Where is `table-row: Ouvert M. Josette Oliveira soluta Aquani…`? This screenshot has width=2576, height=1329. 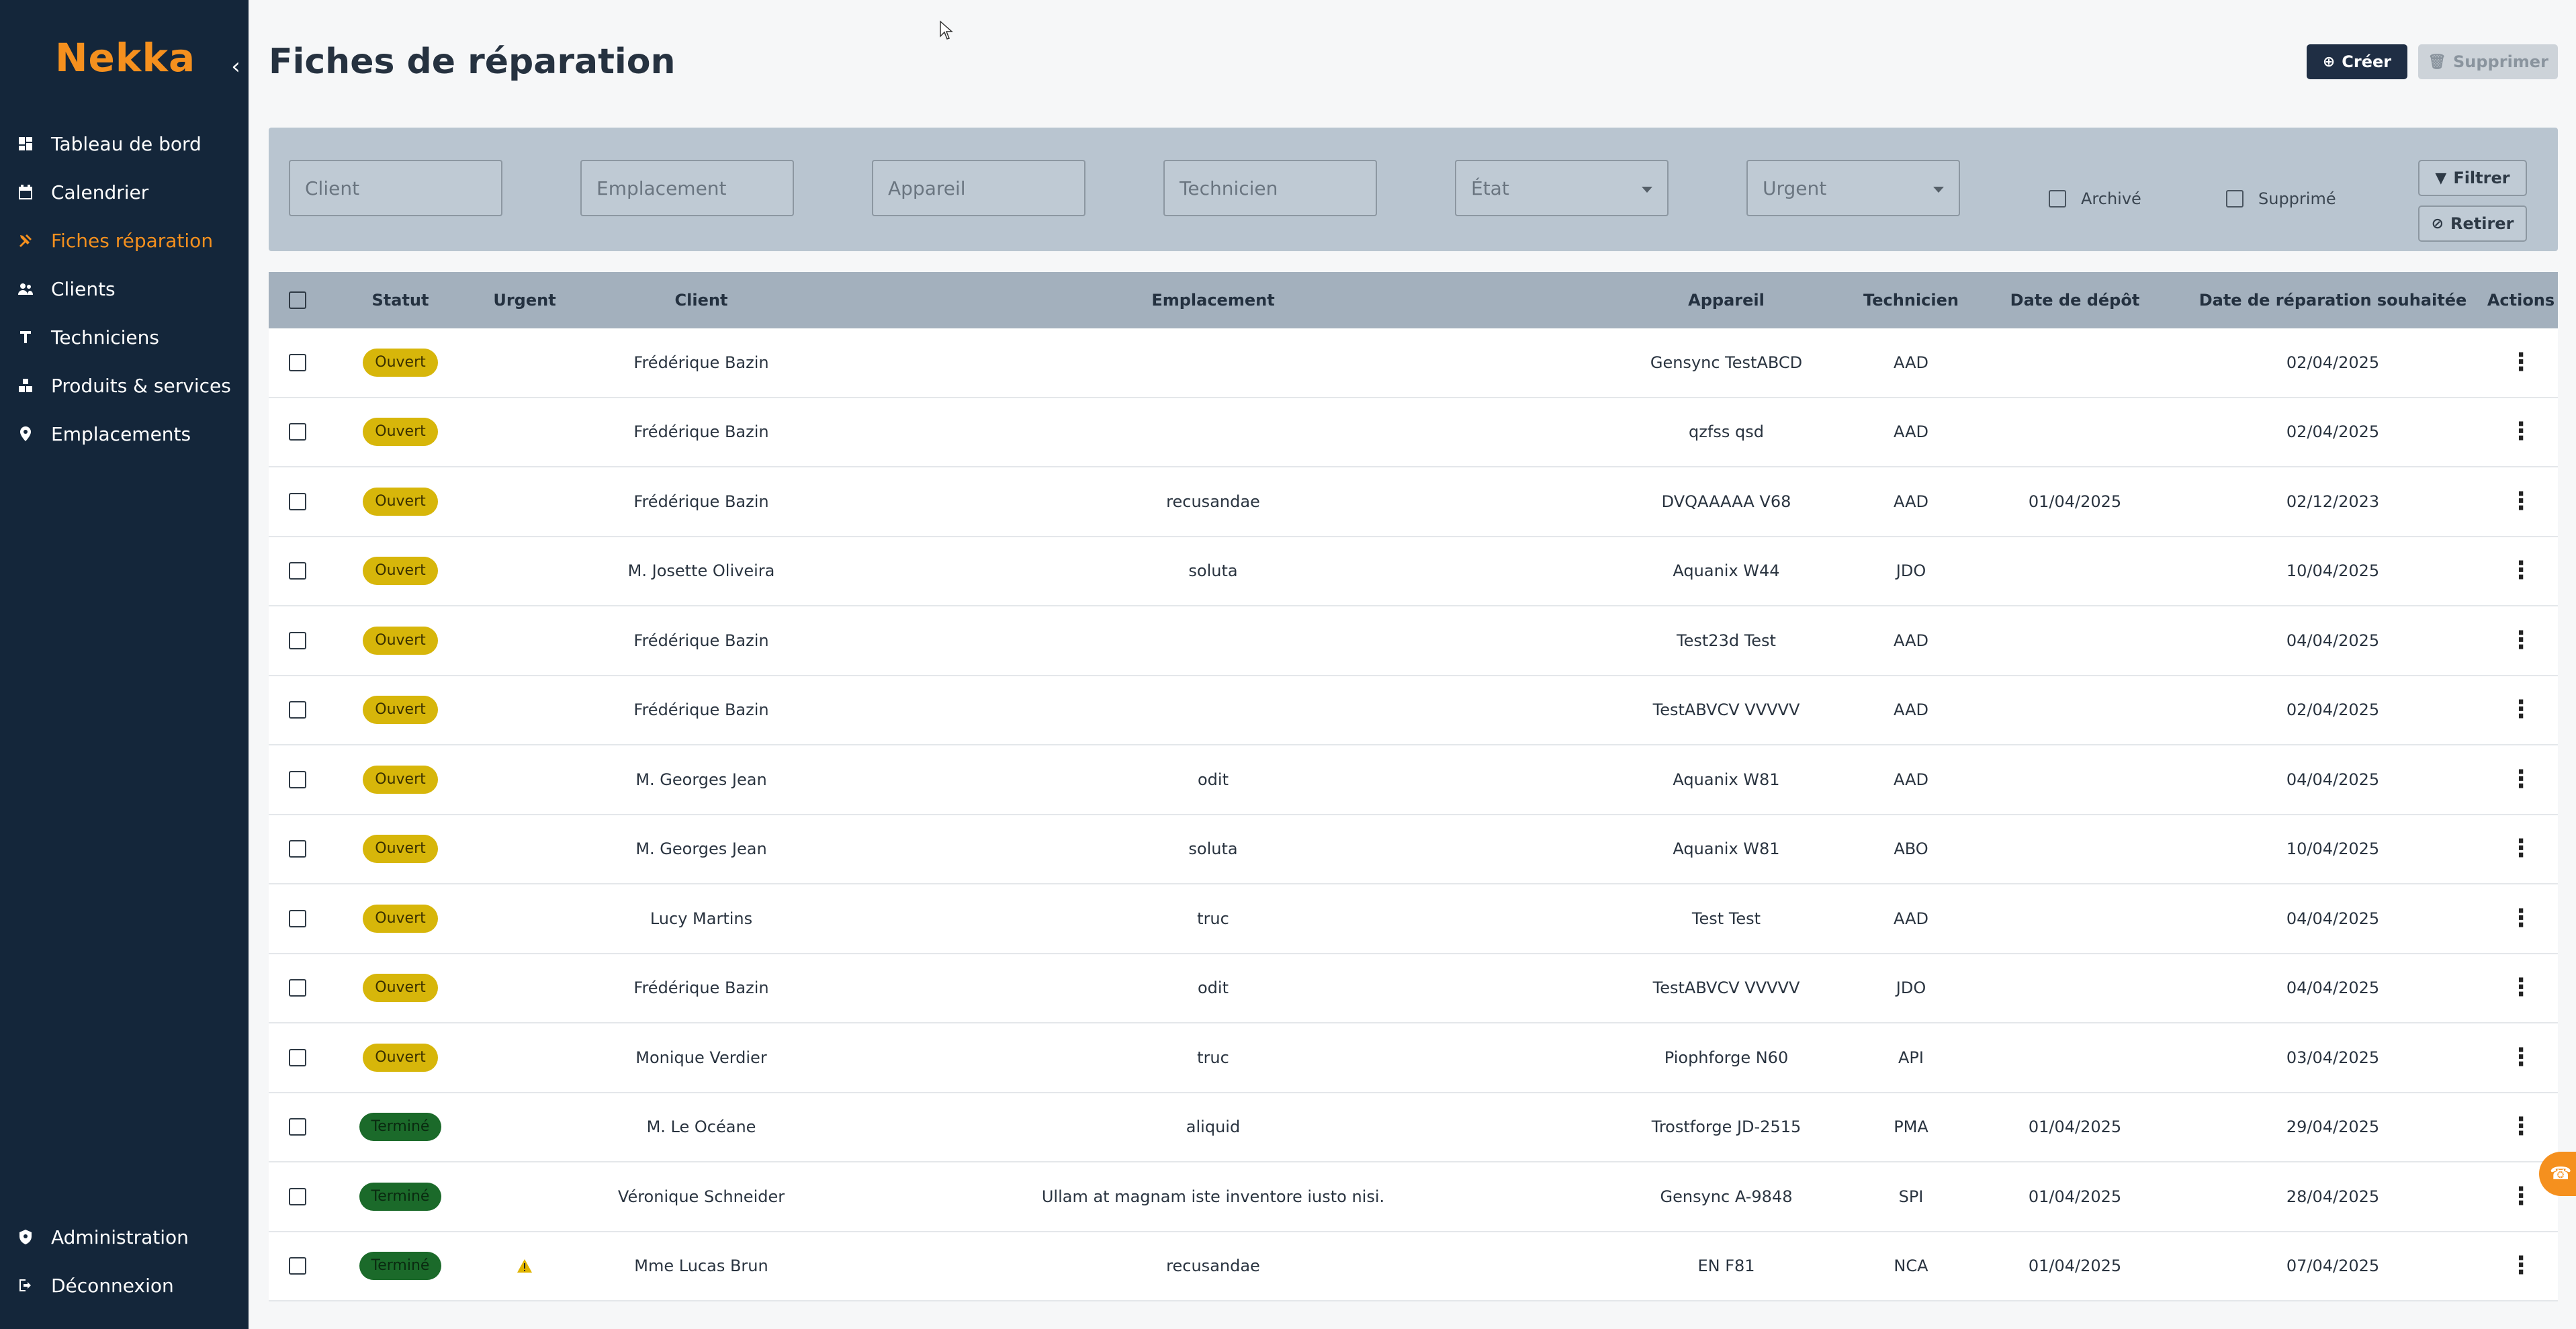
table-row: Ouvert M. Josette Oliveira soluta Aquani… is located at coordinates (1414, 571).